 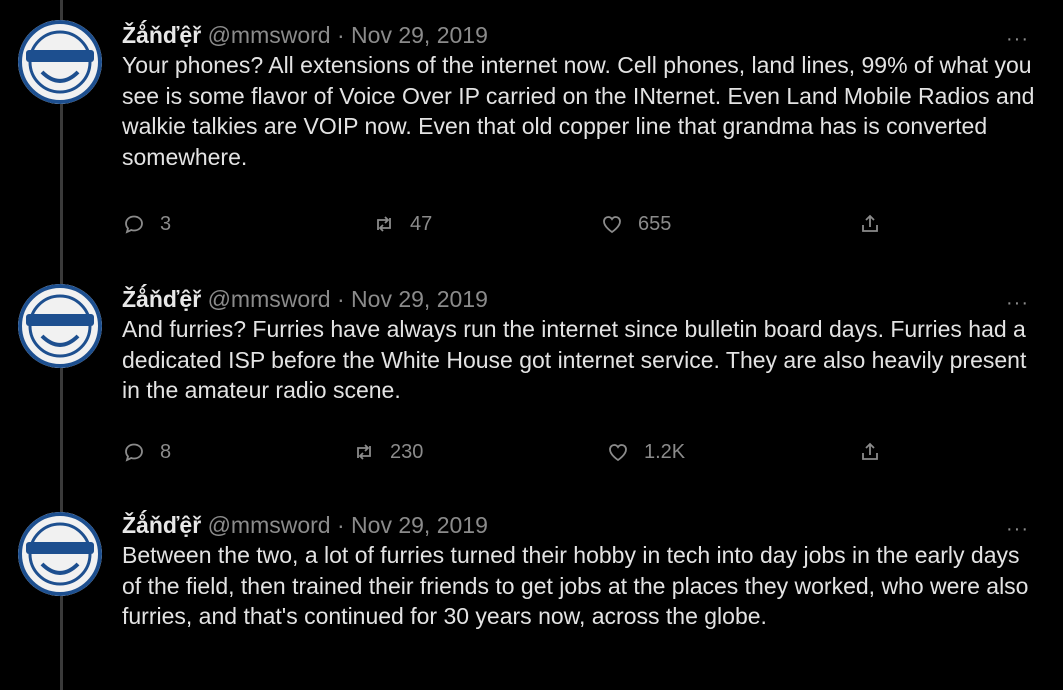 What do you see at coordinates (146, 452) in the screenshot?
I see `reply-button: 8` at bounding box center [146, 452].